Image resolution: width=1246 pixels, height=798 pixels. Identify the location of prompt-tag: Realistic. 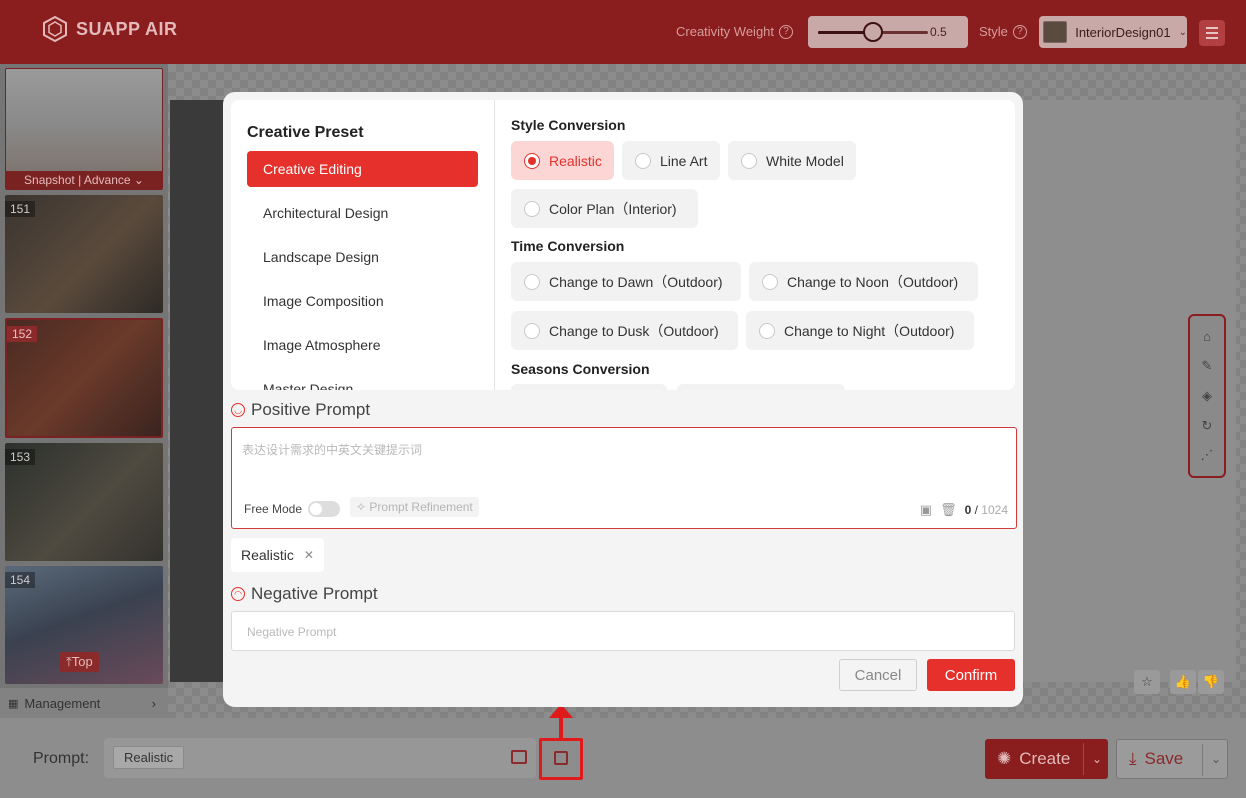
(149, 757).